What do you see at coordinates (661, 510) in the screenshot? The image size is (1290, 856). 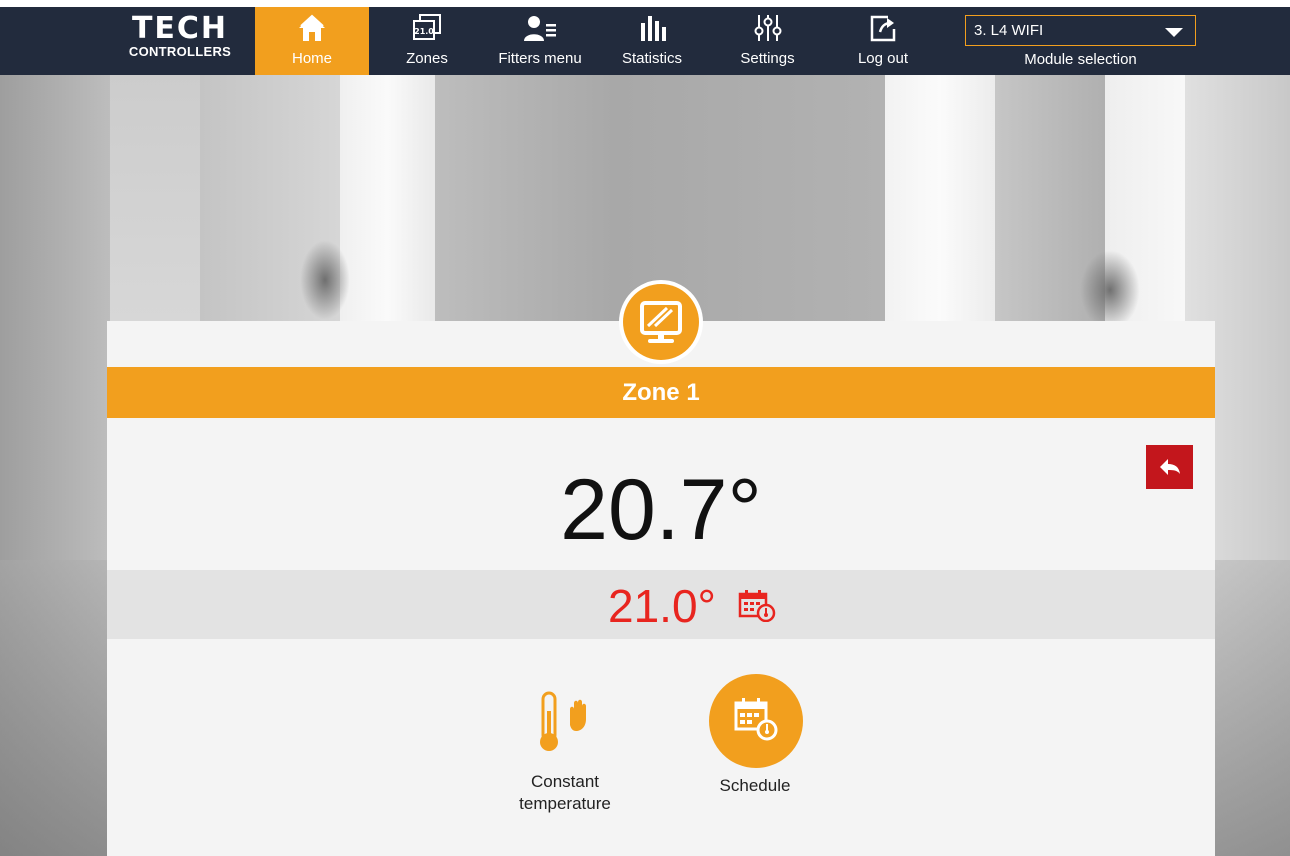 I see `current-temperature: 20.7°` at bounding box center [661, 510].